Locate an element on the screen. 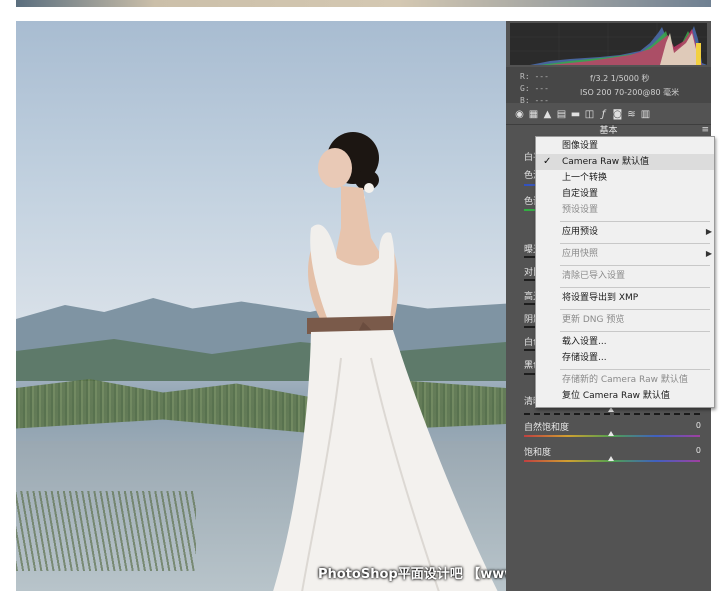  menu-item-label: Camera Raw 默认值 is located at coordinates (605, 162).